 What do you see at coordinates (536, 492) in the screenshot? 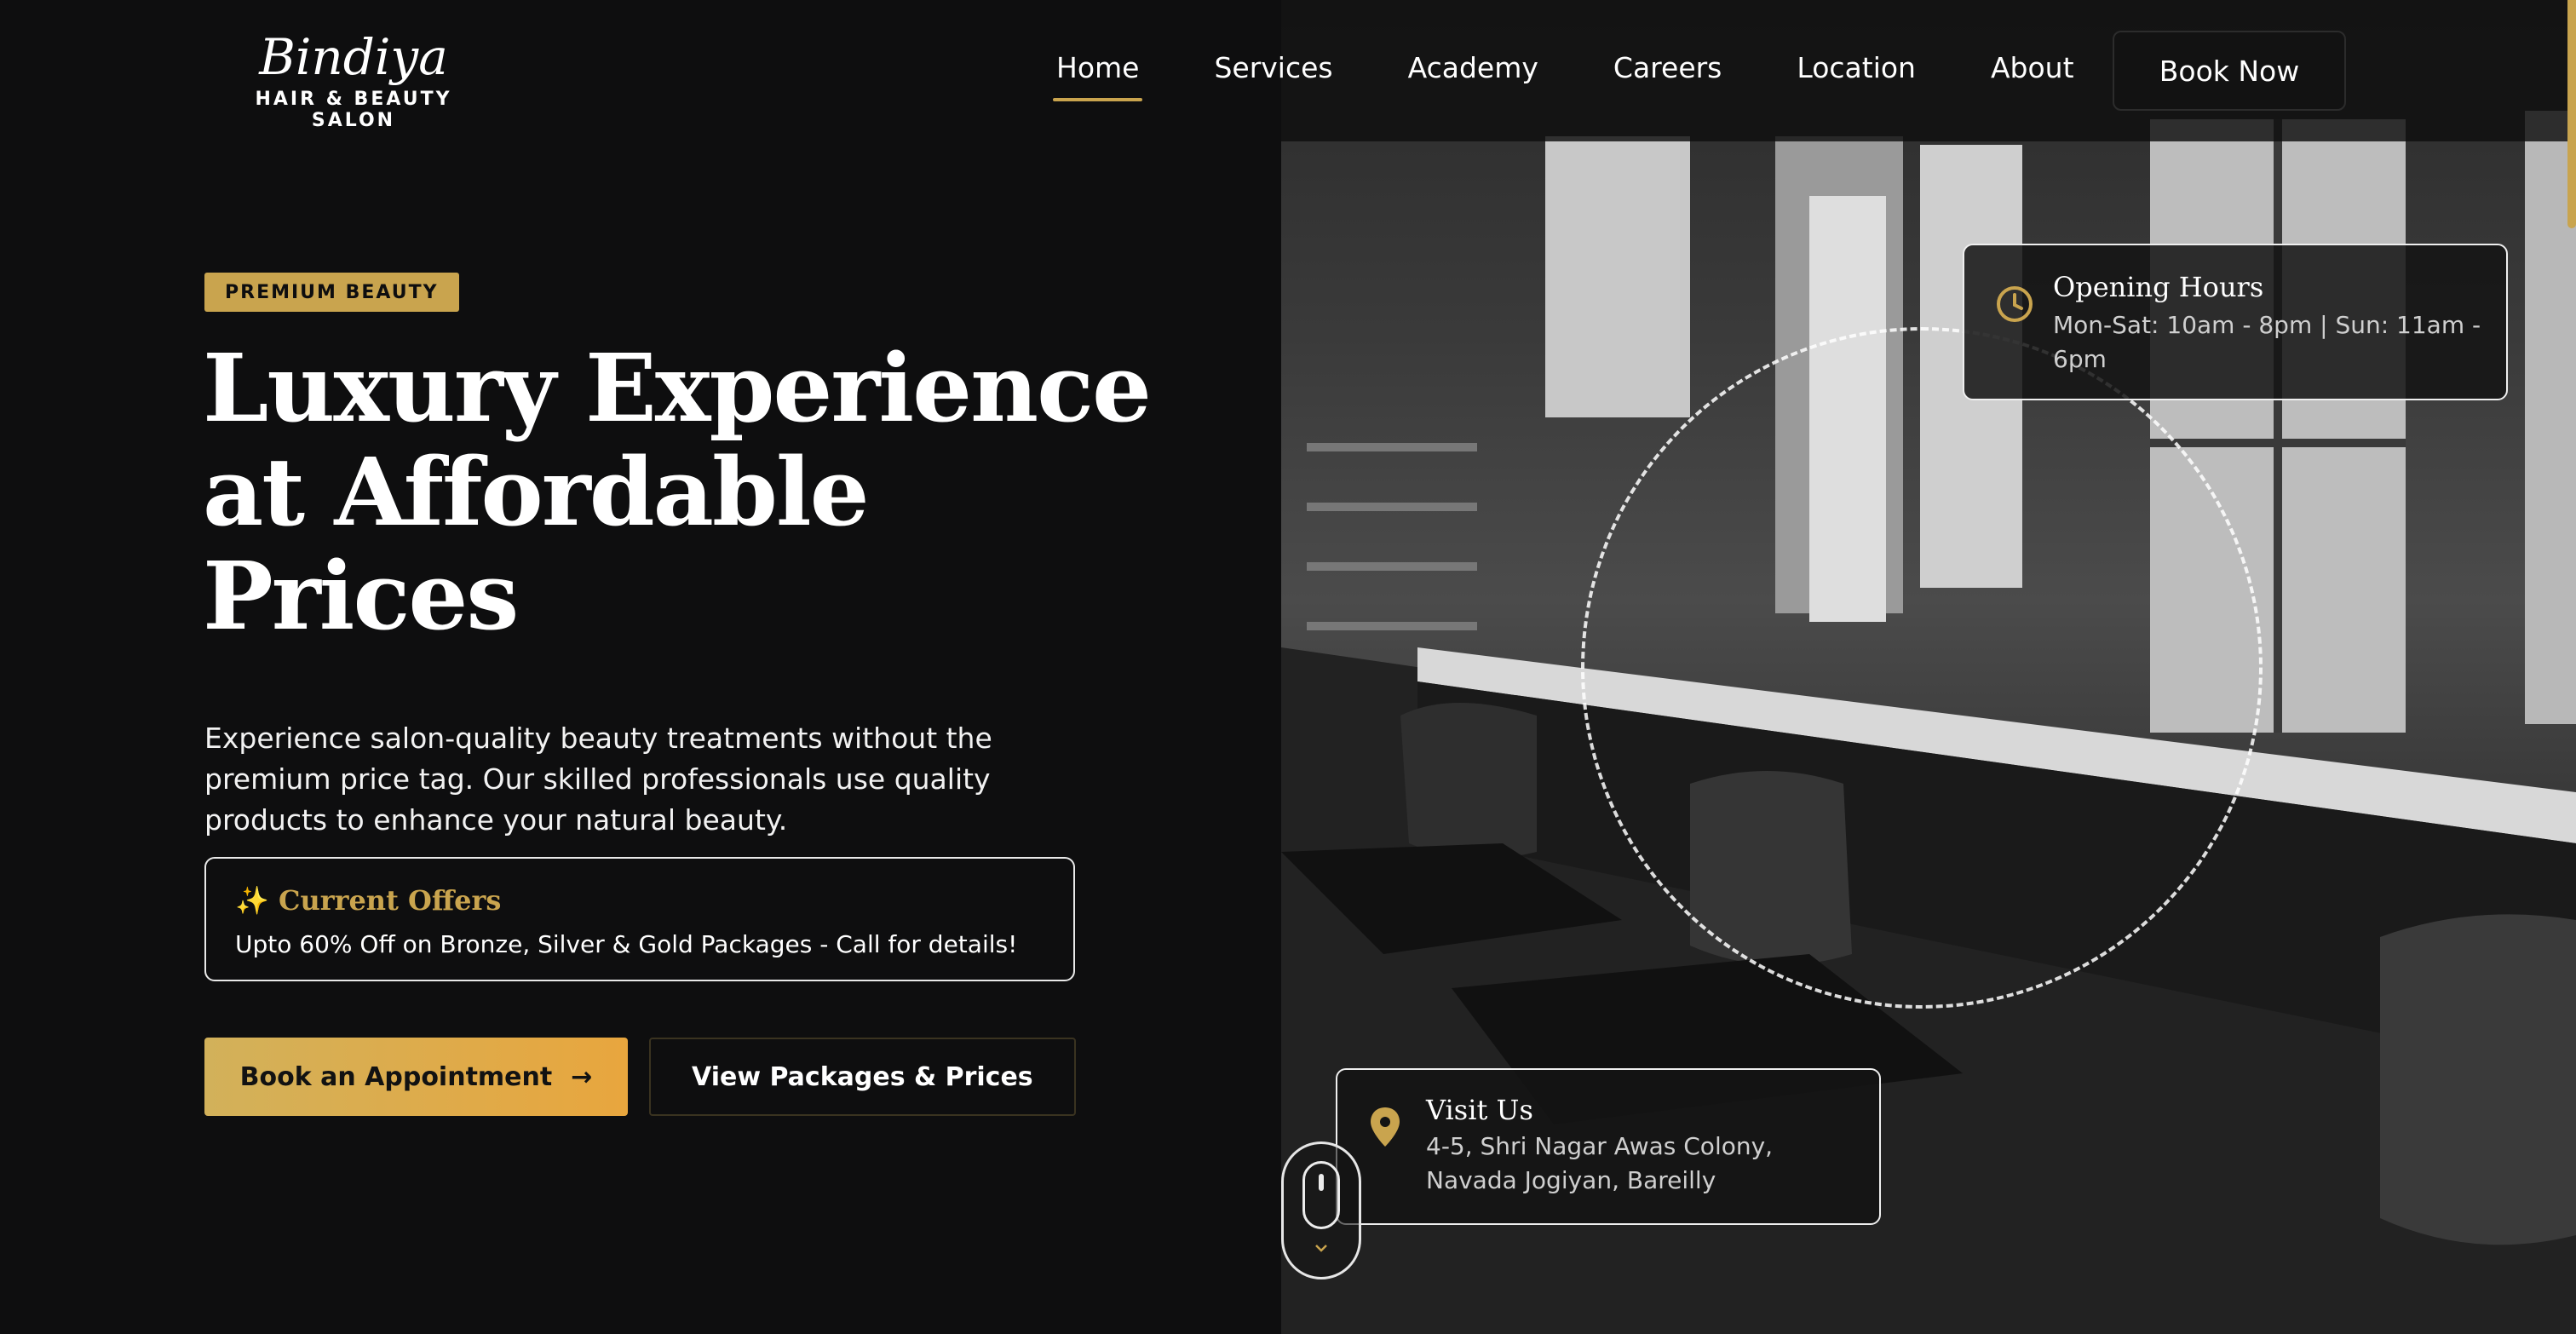
I see `headline-line-2: at Affordable` at bounding box center [536, 492].